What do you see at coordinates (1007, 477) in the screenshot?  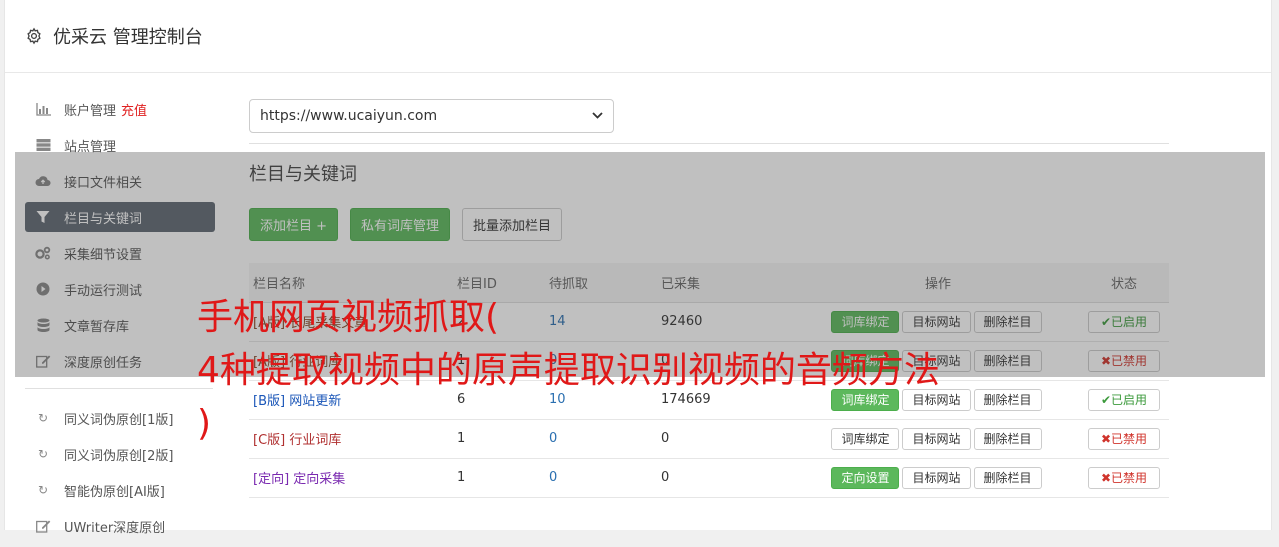 I see `delete-column-button: 删除栏目` at bounding box center [1007, 477].